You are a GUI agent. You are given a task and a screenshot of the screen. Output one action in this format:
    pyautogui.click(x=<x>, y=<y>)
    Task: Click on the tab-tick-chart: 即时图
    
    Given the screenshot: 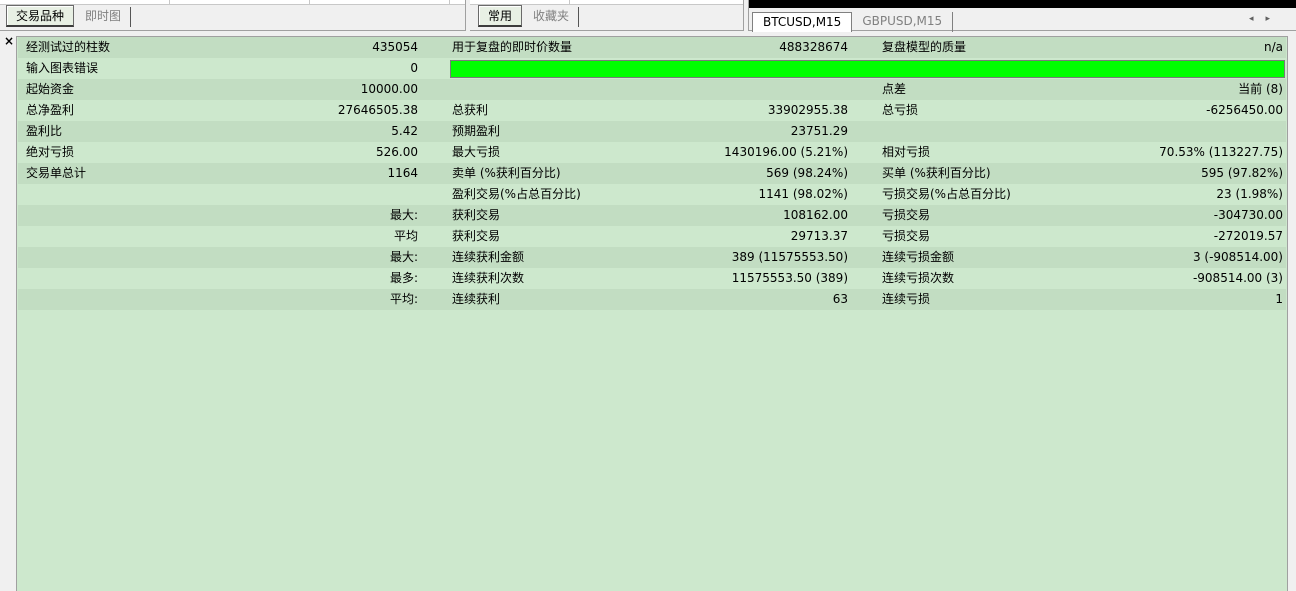 What is the action you would take?
    pyautogui.click(x=104, y=17)
    